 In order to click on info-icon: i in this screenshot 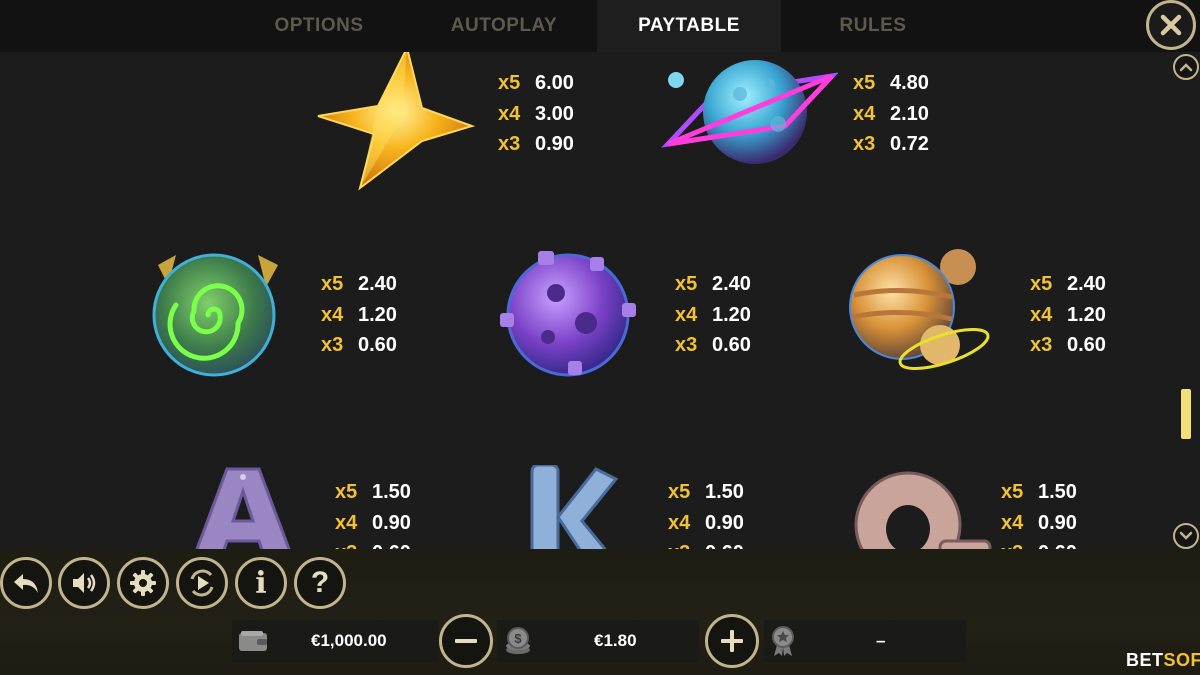, I will do `click(261, 583)`.